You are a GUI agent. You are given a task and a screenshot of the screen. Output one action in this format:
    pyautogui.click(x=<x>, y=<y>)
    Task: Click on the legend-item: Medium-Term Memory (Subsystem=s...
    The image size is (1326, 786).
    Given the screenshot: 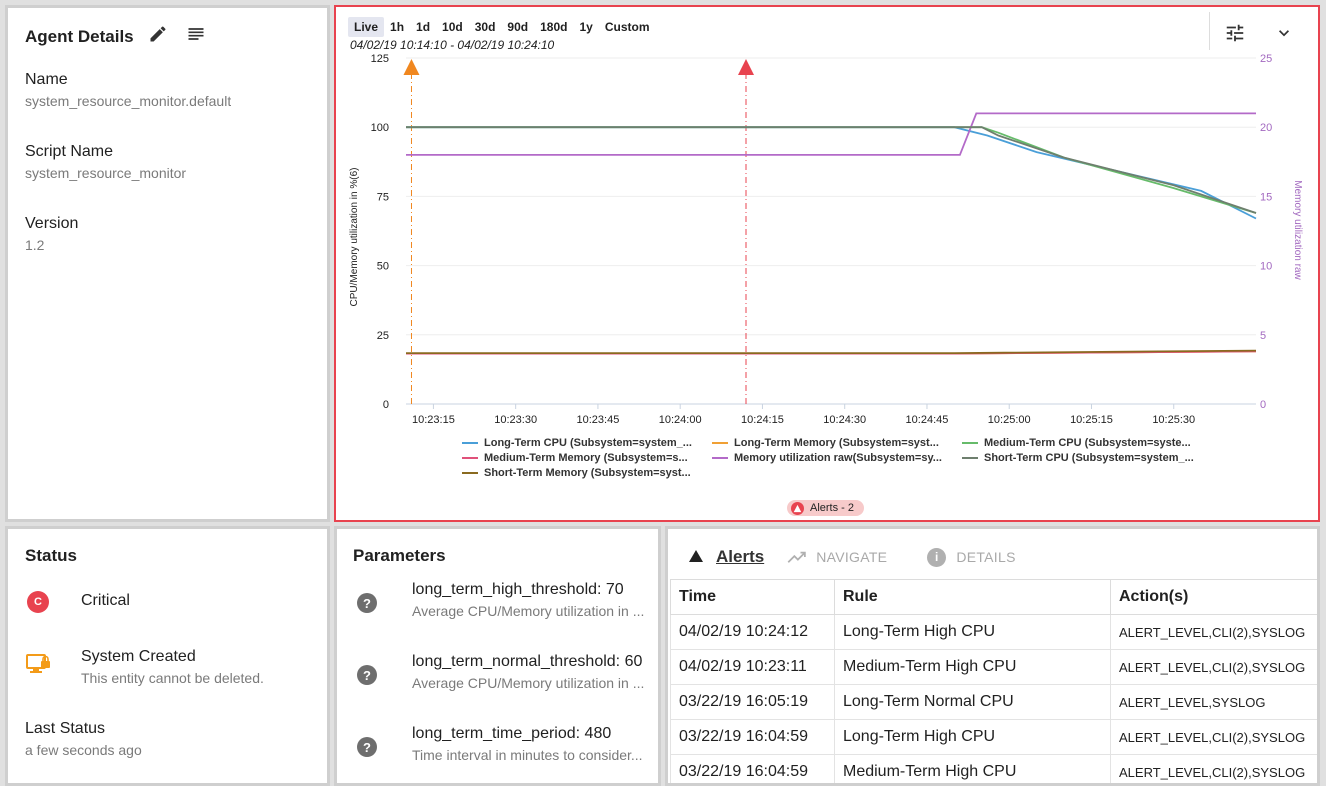 What is the action you would take?
    pyautogui.click(x=587, y=458)
    